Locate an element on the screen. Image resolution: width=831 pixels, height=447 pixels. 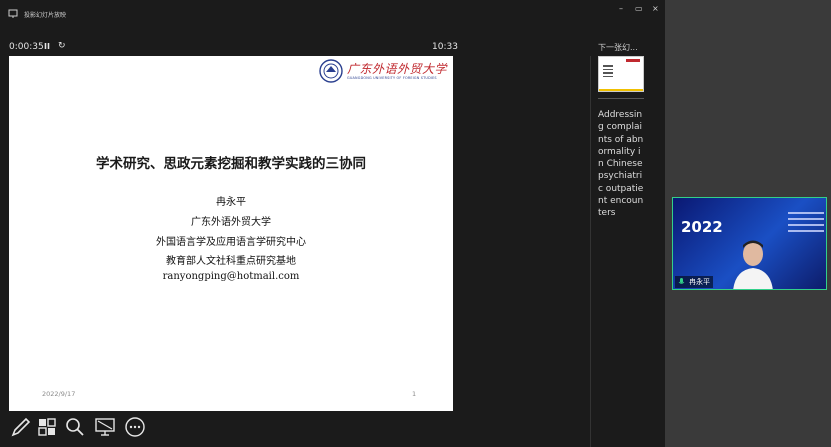
panel-divider is located at coordinates (590, 251).